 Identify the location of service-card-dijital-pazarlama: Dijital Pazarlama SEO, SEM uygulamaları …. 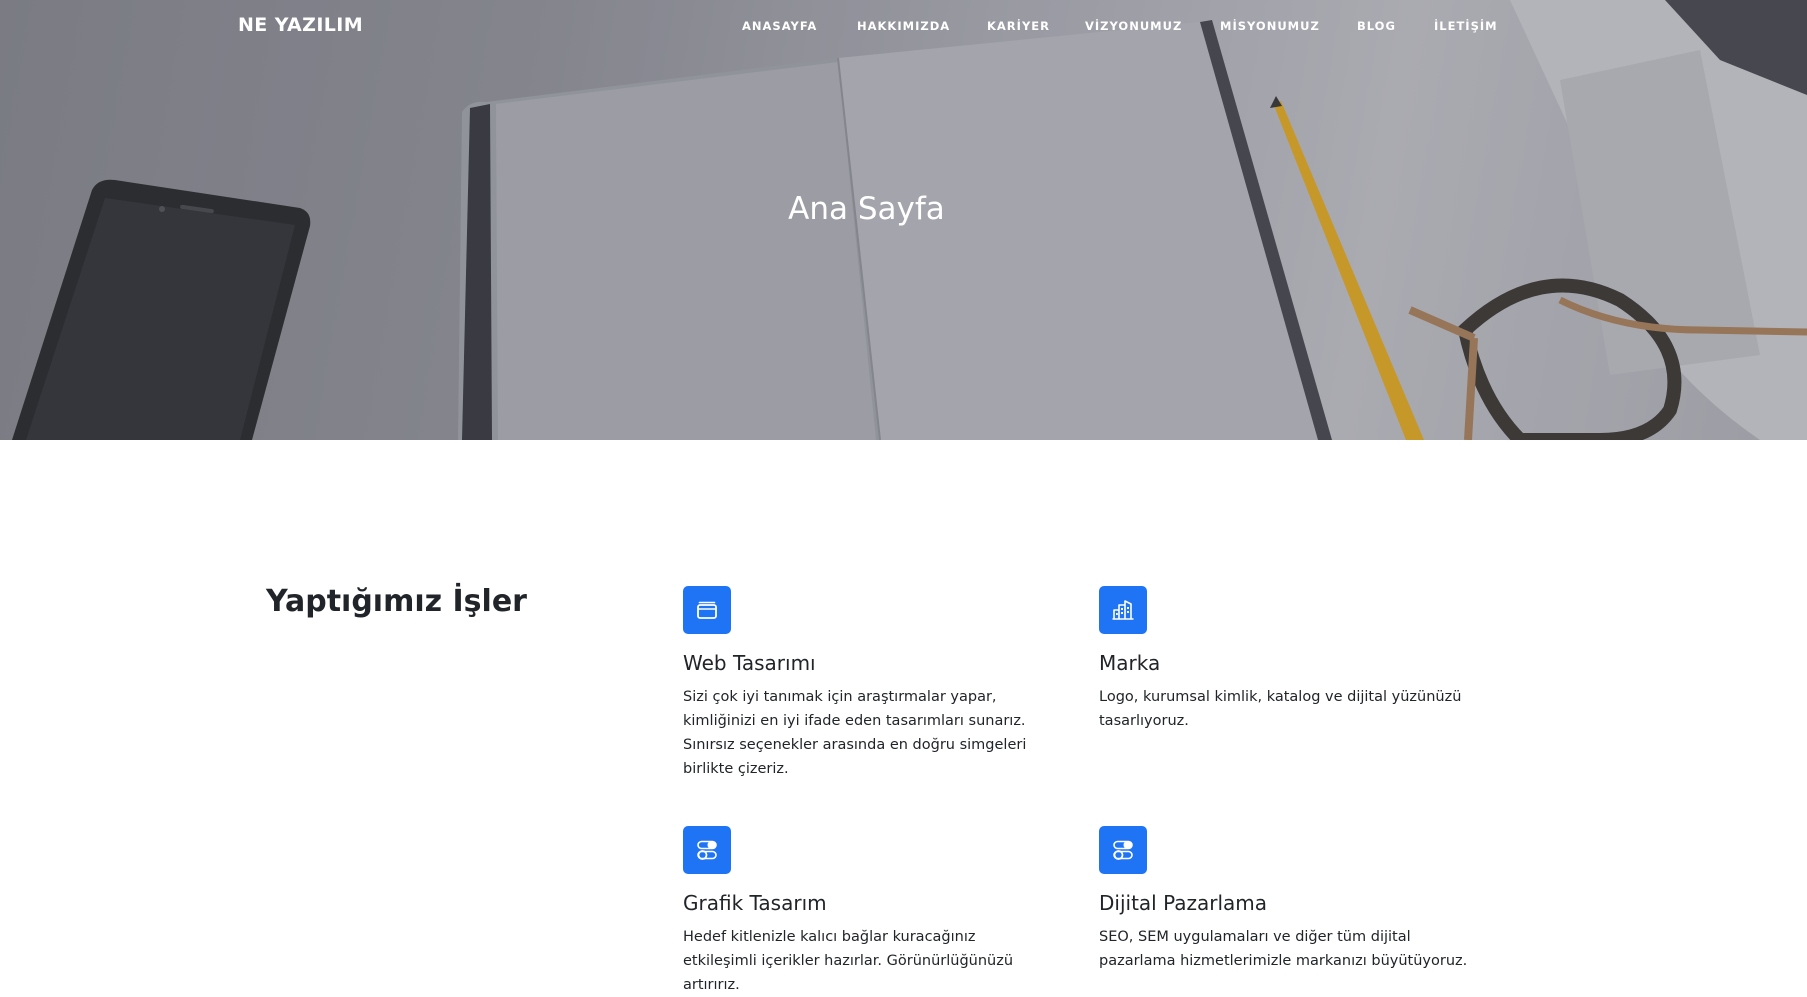
(1284, 899).